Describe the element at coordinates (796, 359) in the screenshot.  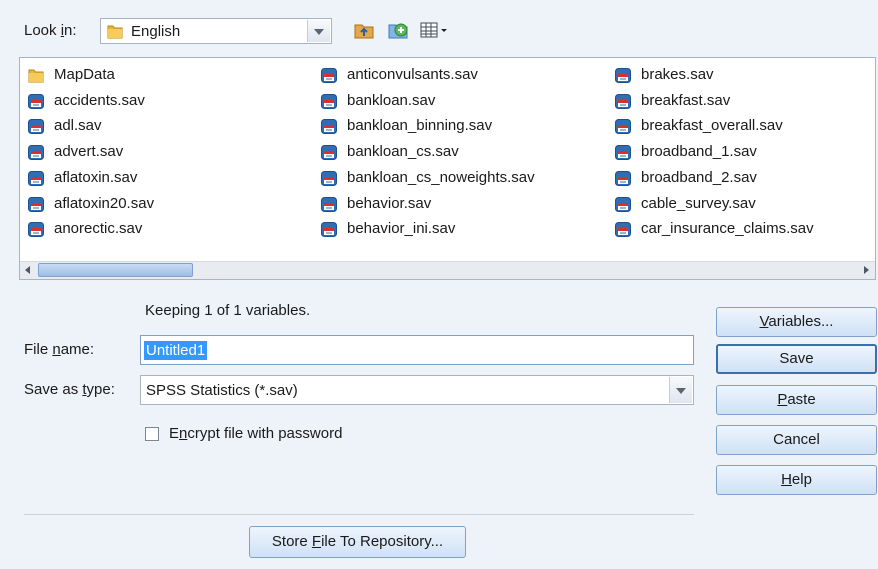
I see `save-button: Save` at that location.